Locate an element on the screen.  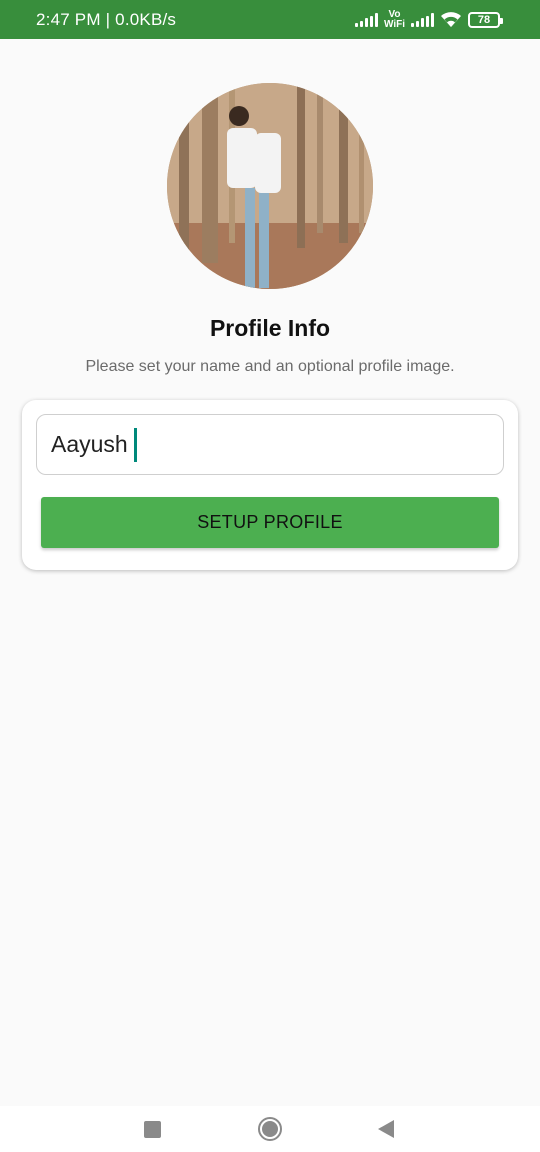
recents-square-icon is located at coordinates (152, 1129).